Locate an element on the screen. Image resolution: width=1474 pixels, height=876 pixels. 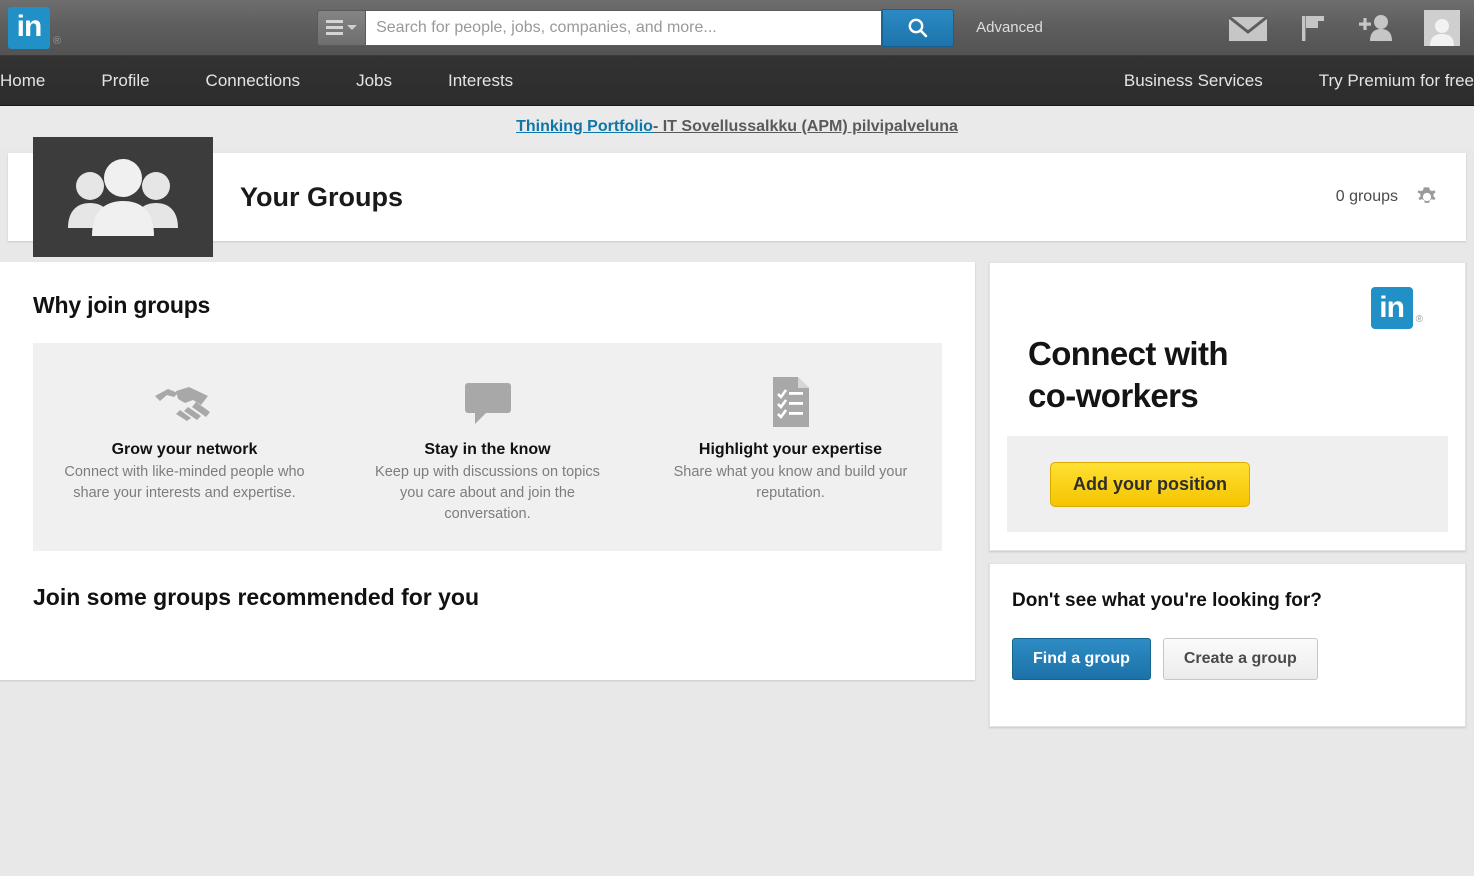
nav-item-interests: Interests is located at coordinates (480, 81).